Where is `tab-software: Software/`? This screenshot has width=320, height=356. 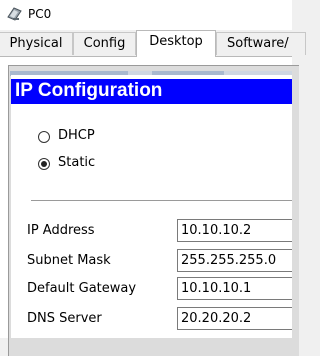
tab-software: Software/ is located at coordinates (261, 43).